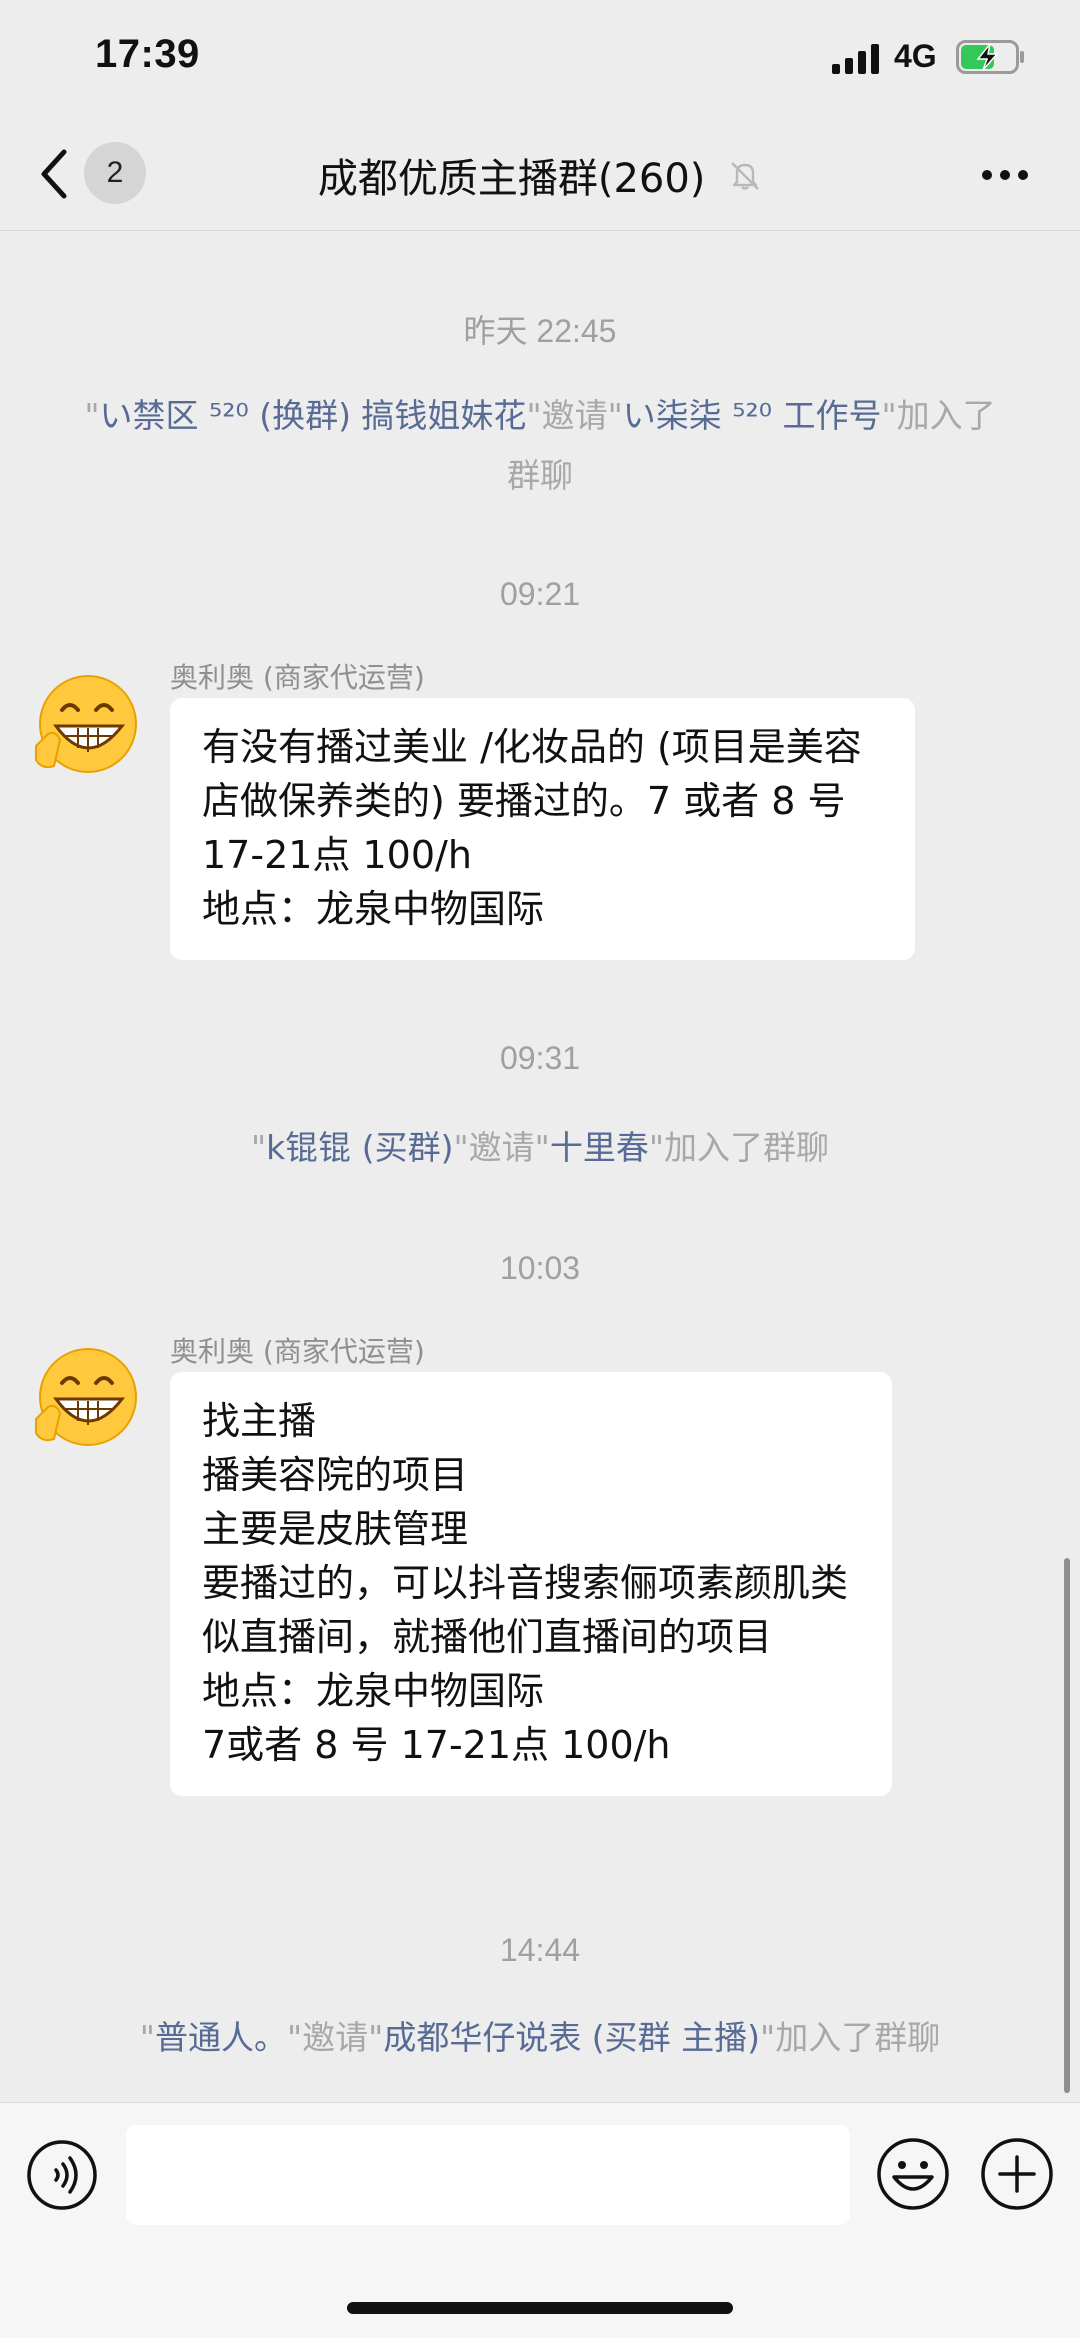 The image size is (1080, 2338). Describe the element at coordinates (540, 1058) in the screenshot. I see `timestamp: 09:31` at that location.